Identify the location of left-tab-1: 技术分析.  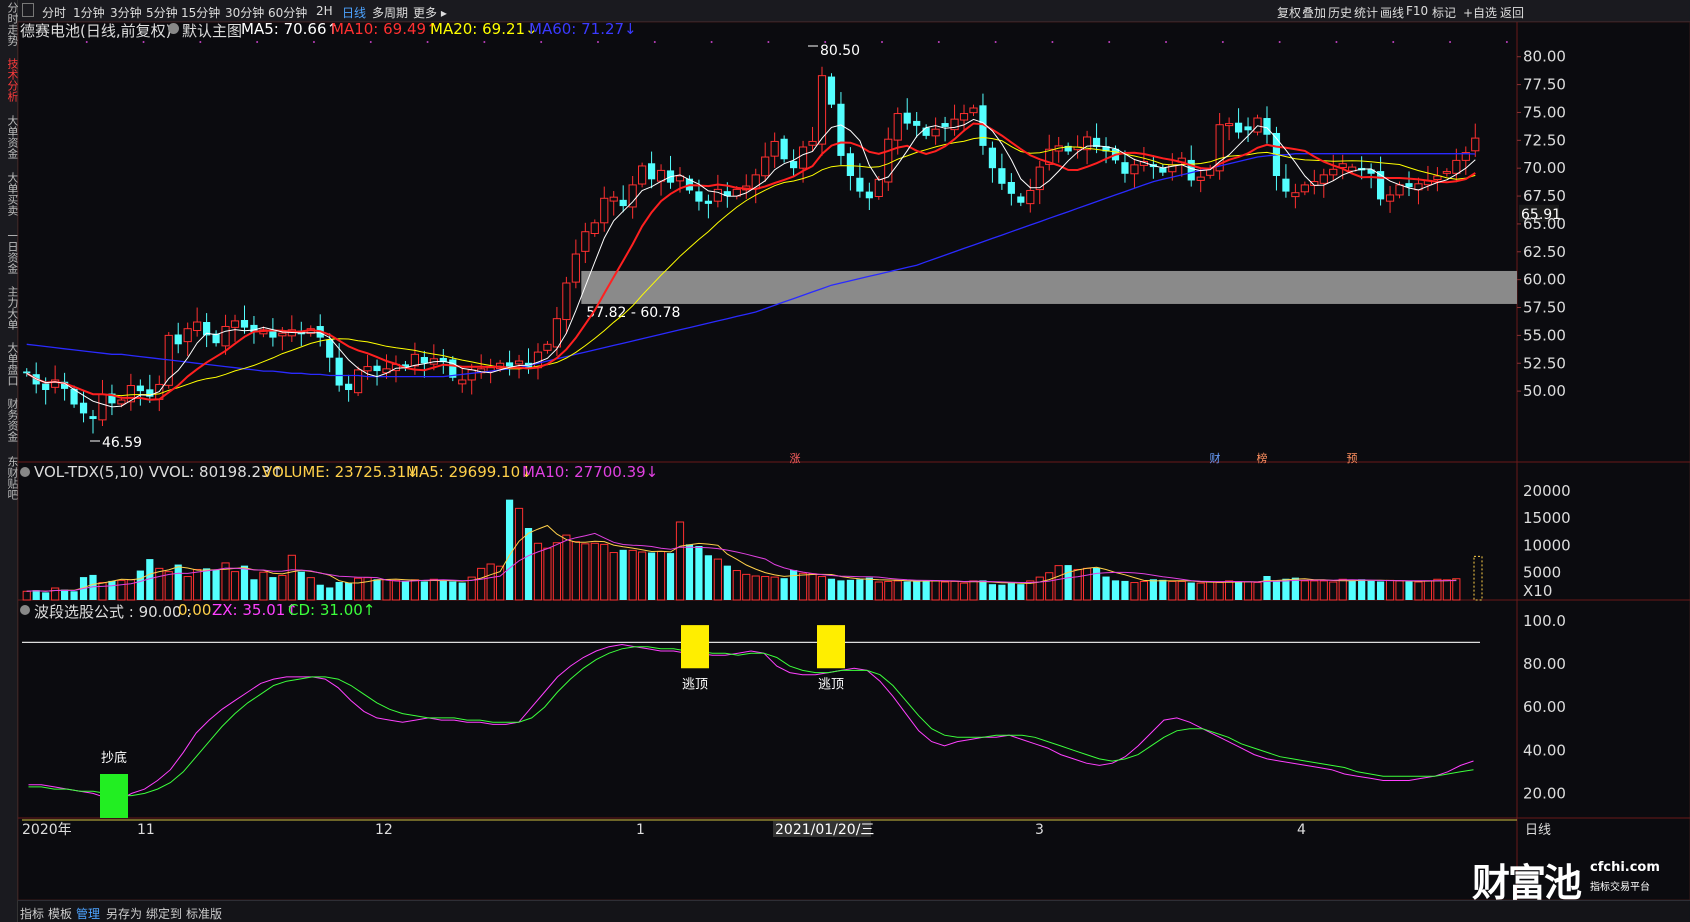
(9, 80).